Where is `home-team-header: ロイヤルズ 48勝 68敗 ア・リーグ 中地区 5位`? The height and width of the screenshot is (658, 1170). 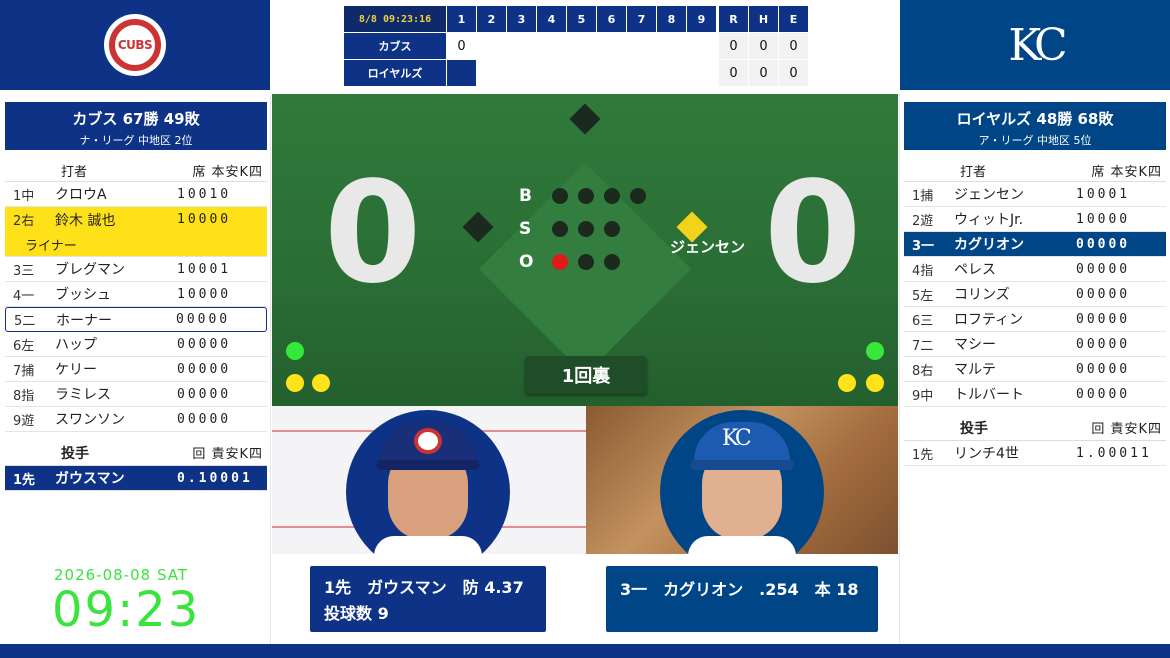
home-team-header: ロイヤルズ 48勝 68敗 ア・リーグ 中地区 5位 is located at coordinates (1035, 126).